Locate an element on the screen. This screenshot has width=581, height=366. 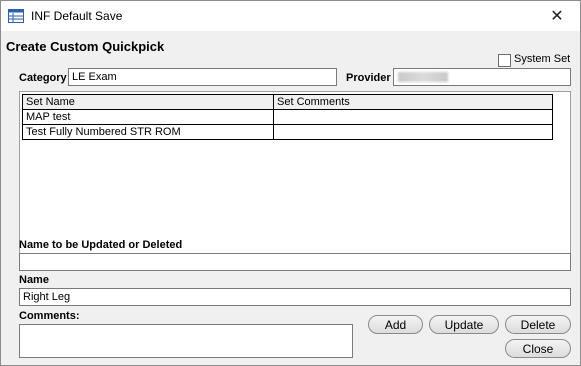
name-input: Right Leg is located at coordinates (295, 297).